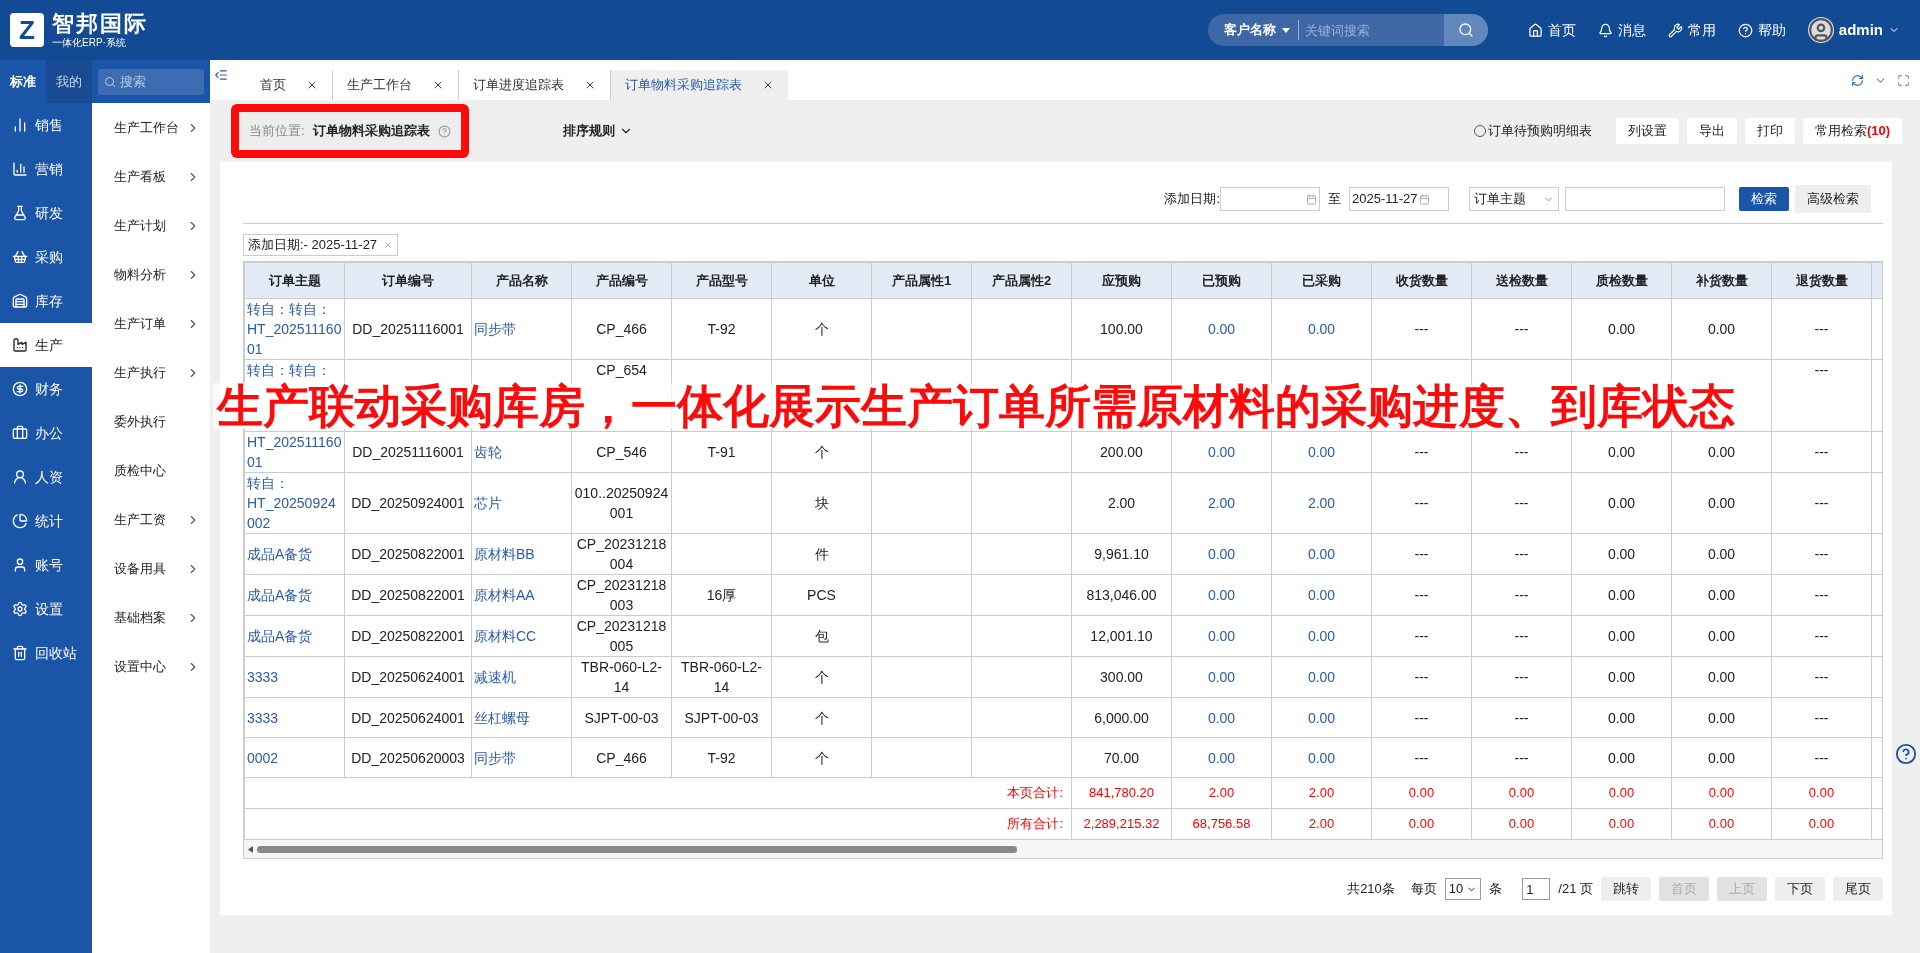 This screenshot has width=1920, height=953. Describe the element at coordinates (1521, 280) in the screenshot. I see `column-header: 送检数量` at that location.